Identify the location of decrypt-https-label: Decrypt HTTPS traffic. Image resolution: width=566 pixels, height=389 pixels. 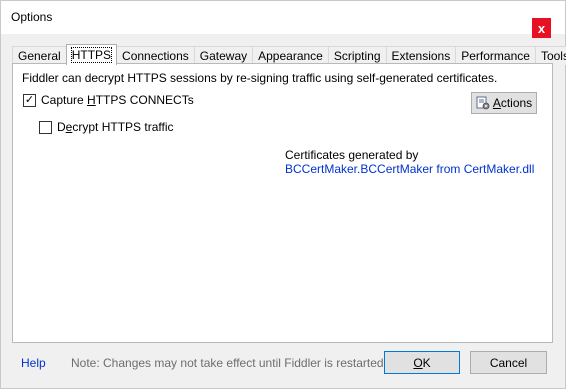
(115, 127).